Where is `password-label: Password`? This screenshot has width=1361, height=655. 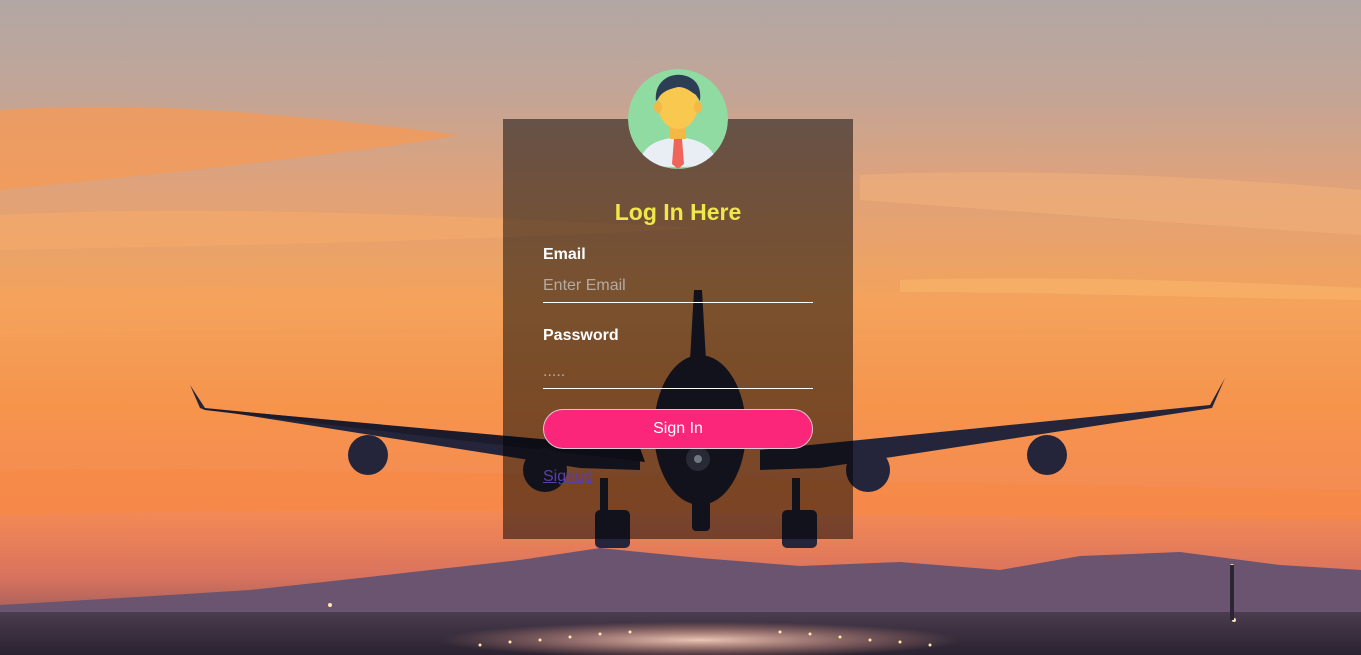
password-label: Password is located at coordinates (581, 335).